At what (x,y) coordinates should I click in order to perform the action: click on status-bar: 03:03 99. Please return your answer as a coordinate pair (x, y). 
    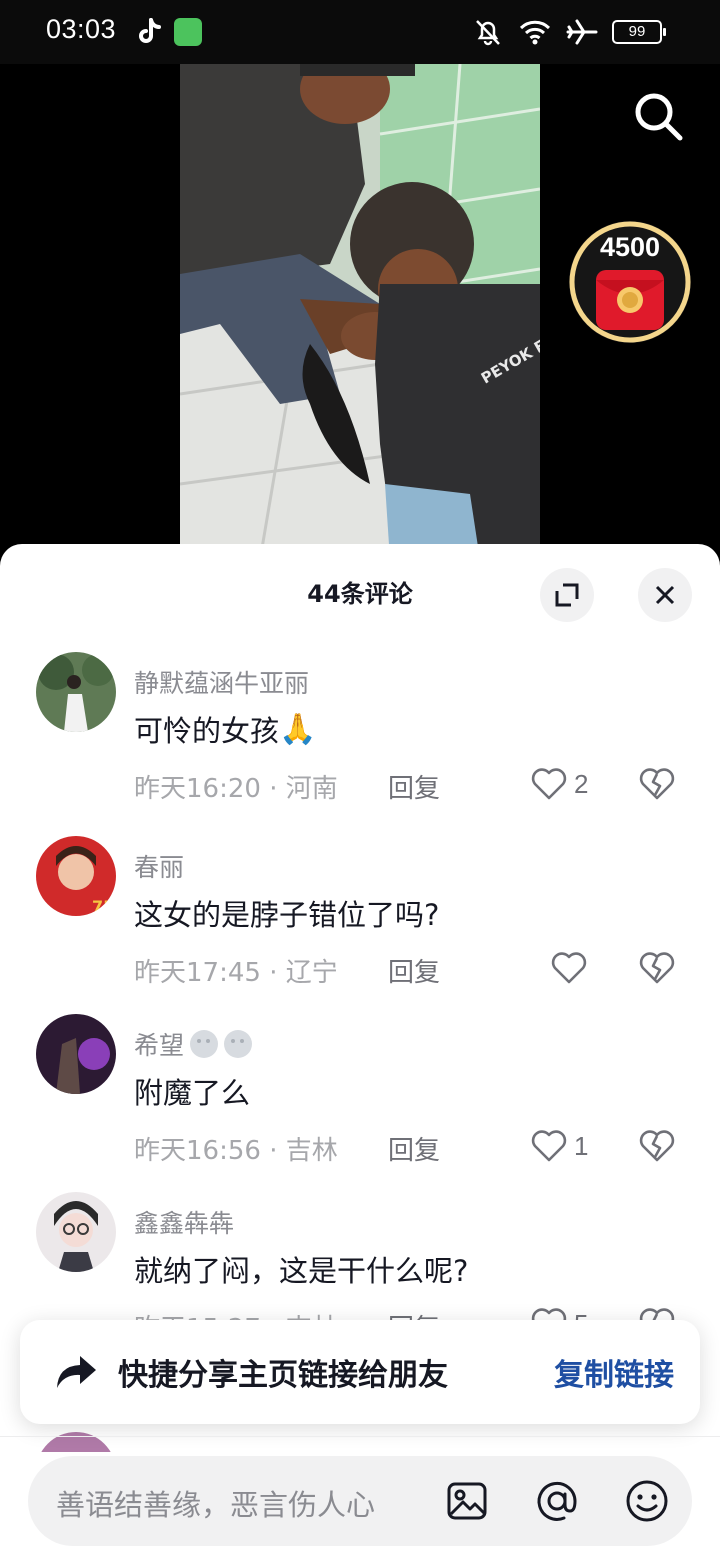
    Looking at the image, I should click on (360, 32).